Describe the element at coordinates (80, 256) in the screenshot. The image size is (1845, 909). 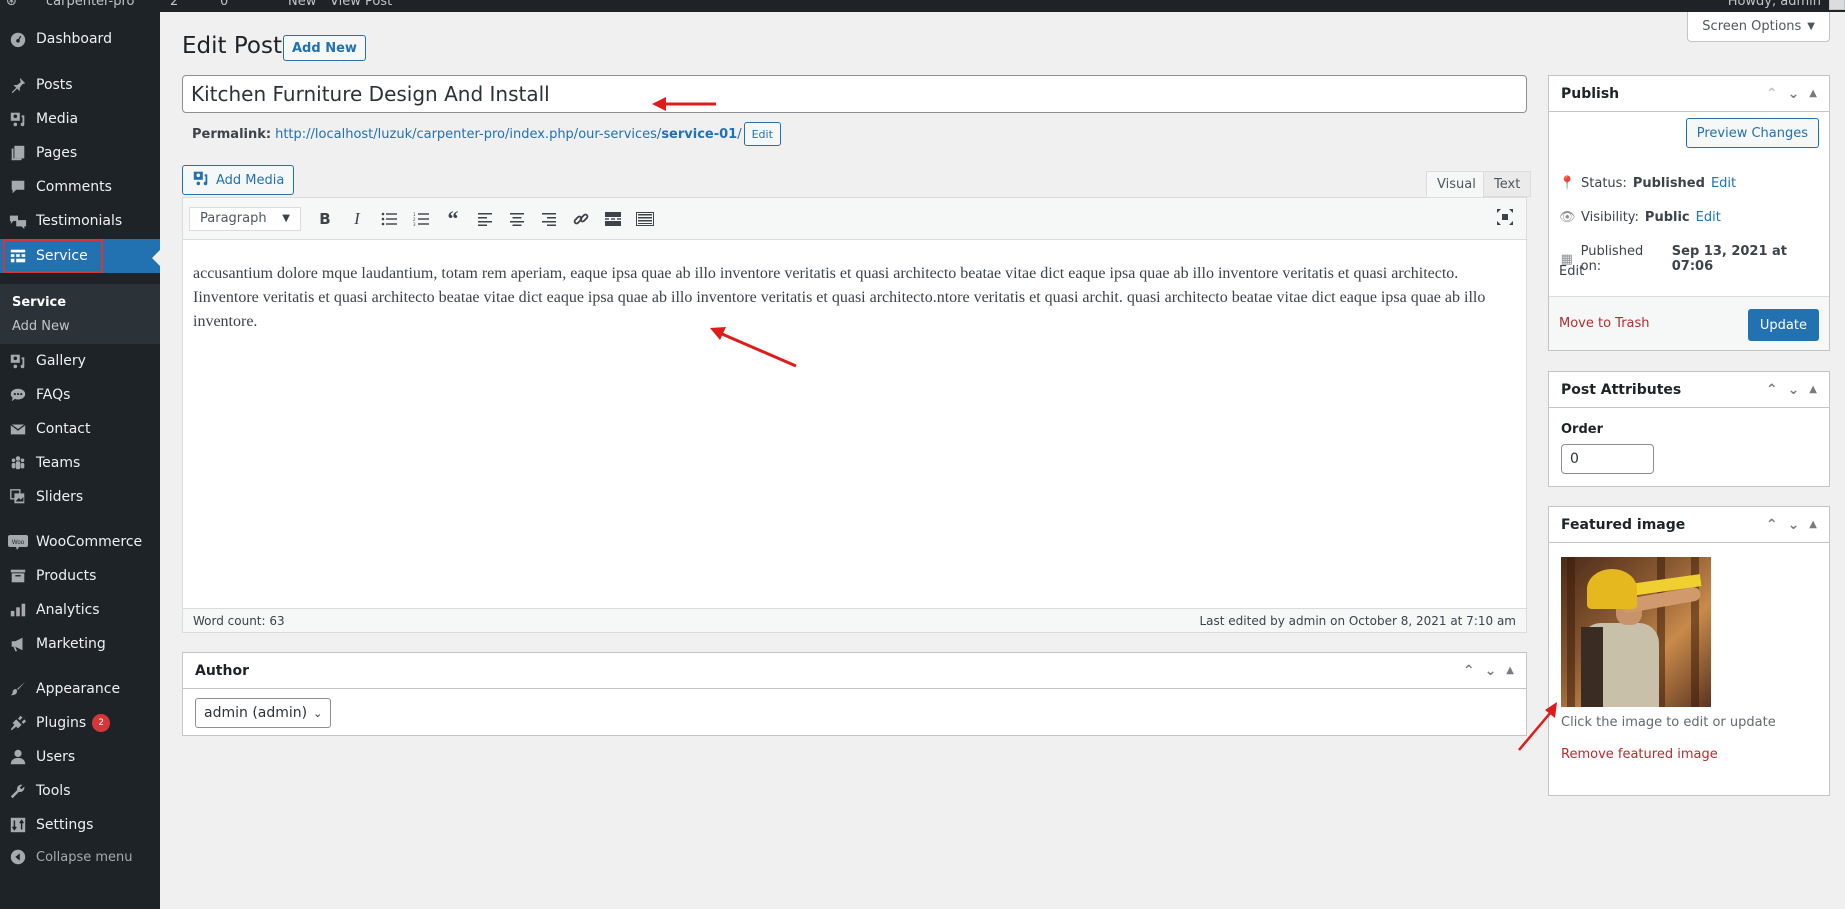
I see `sidebar-item-service: Service` at that location.